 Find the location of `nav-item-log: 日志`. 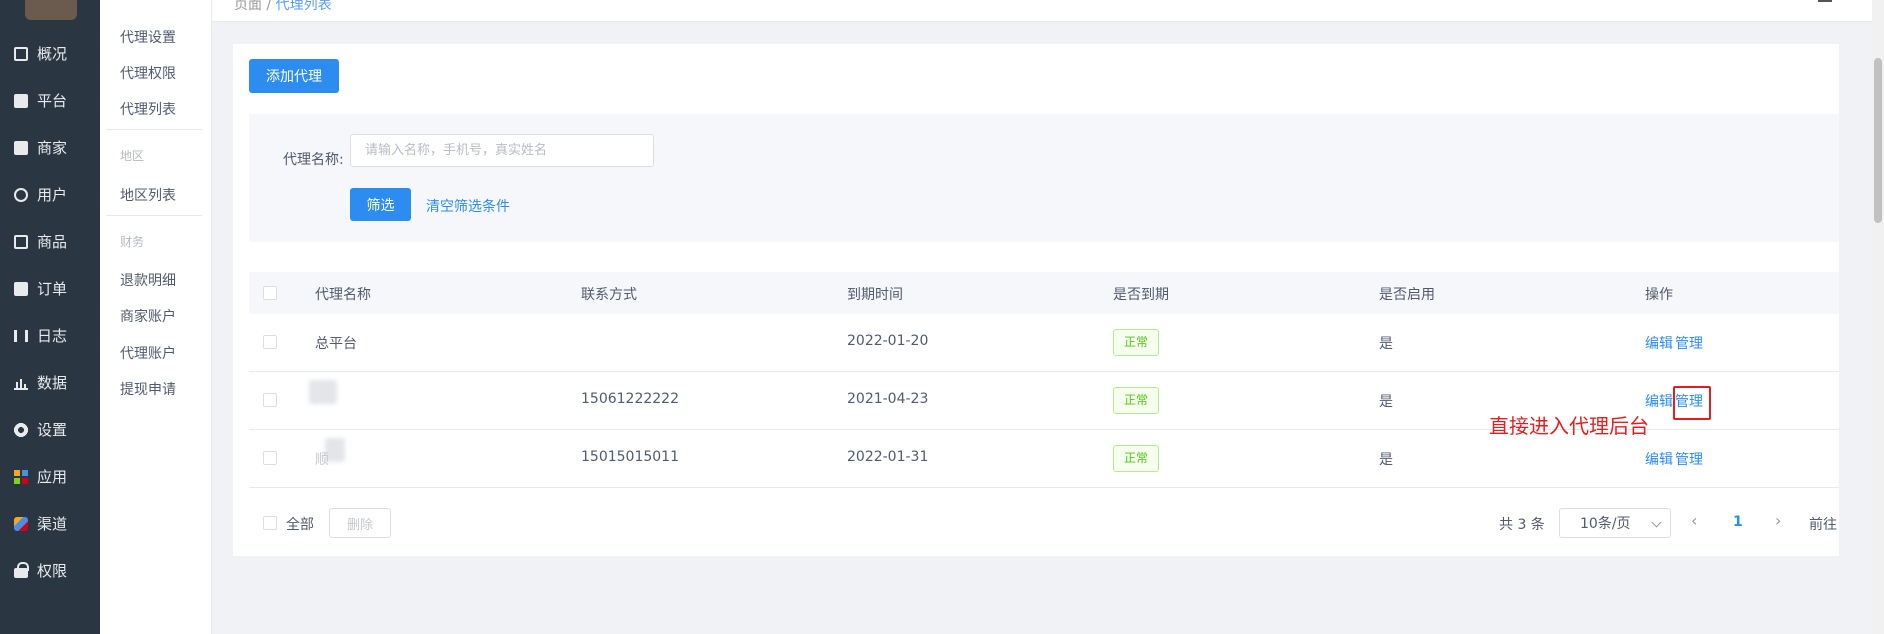

nav-item-log: 日志 is located at coordinates (50, 335).